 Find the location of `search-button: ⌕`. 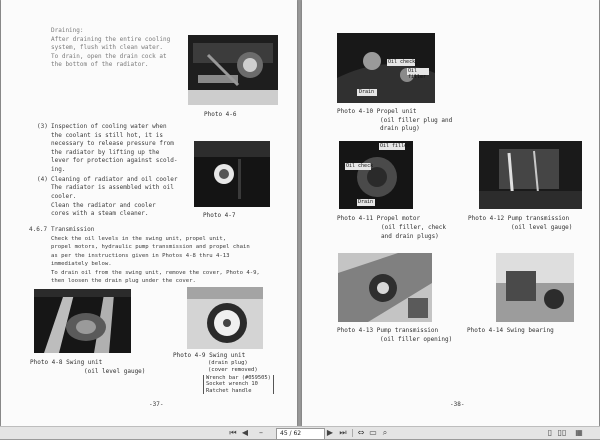

search-button: ⌕ is located at coordinates (385, 432).